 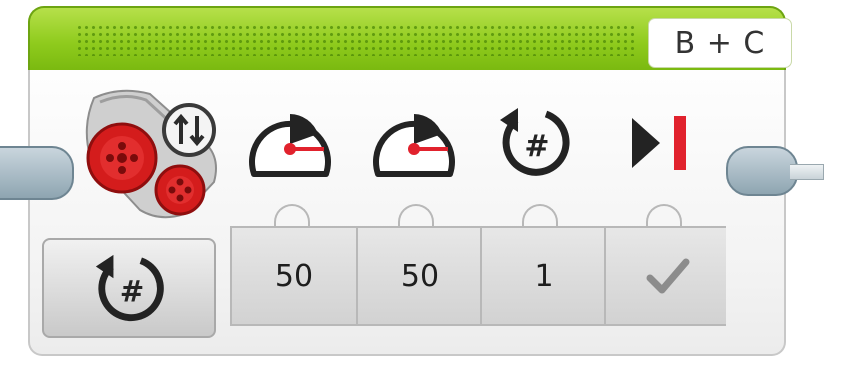 What do you see at coordinates (294, 276) in the screenshot?
I see `power-left-input: 50` at bounding box center [294, 276].